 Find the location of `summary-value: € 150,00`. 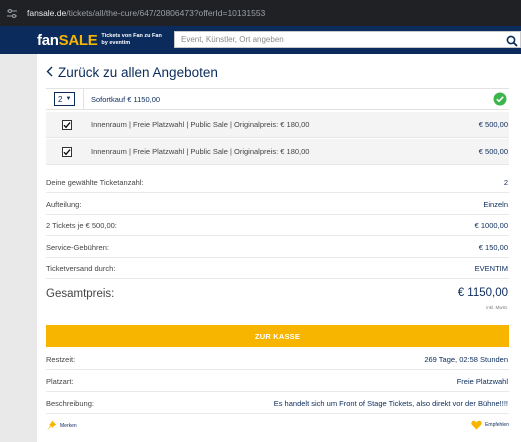

summary-value: € 150,00 is located at coordinates (493, 247).